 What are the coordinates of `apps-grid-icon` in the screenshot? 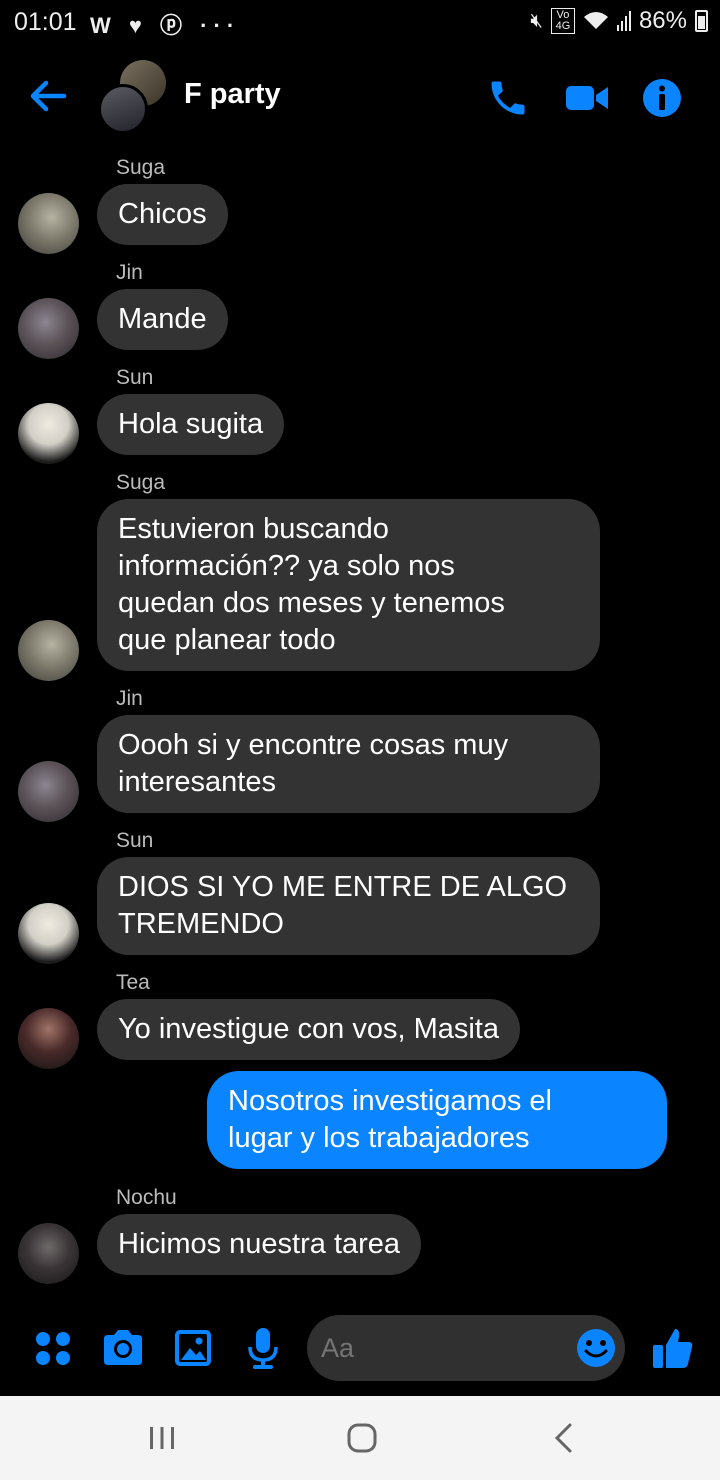 It's located at (53, 1348).